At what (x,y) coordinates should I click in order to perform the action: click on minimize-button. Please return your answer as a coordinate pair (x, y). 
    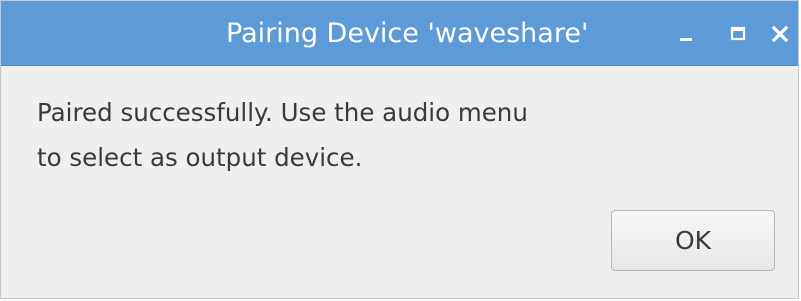
    Looking at the image, I should click on (686, 34).